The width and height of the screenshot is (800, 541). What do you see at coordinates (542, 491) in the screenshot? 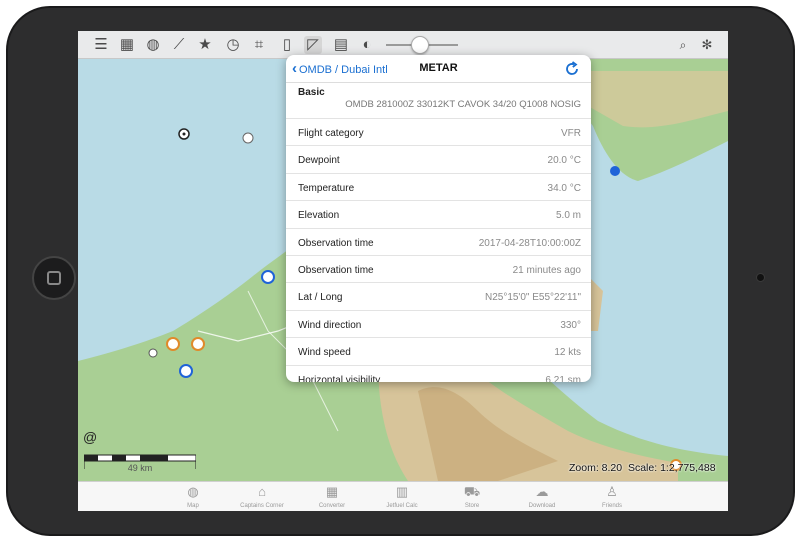
I see `cloud-download-icon: ☁` at bounding box center [542, 491].